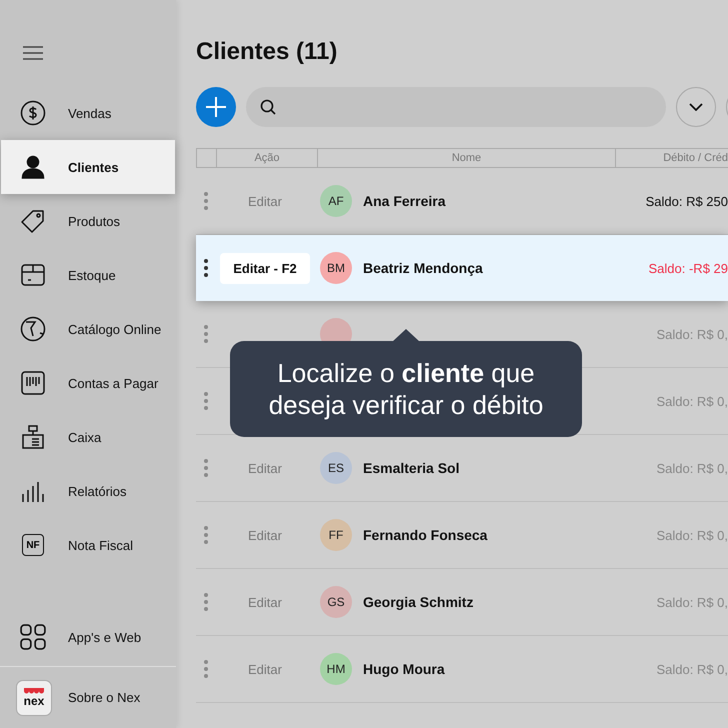  I want to click on balance-text: Saldo: -R$ 29, so click(688, 268).